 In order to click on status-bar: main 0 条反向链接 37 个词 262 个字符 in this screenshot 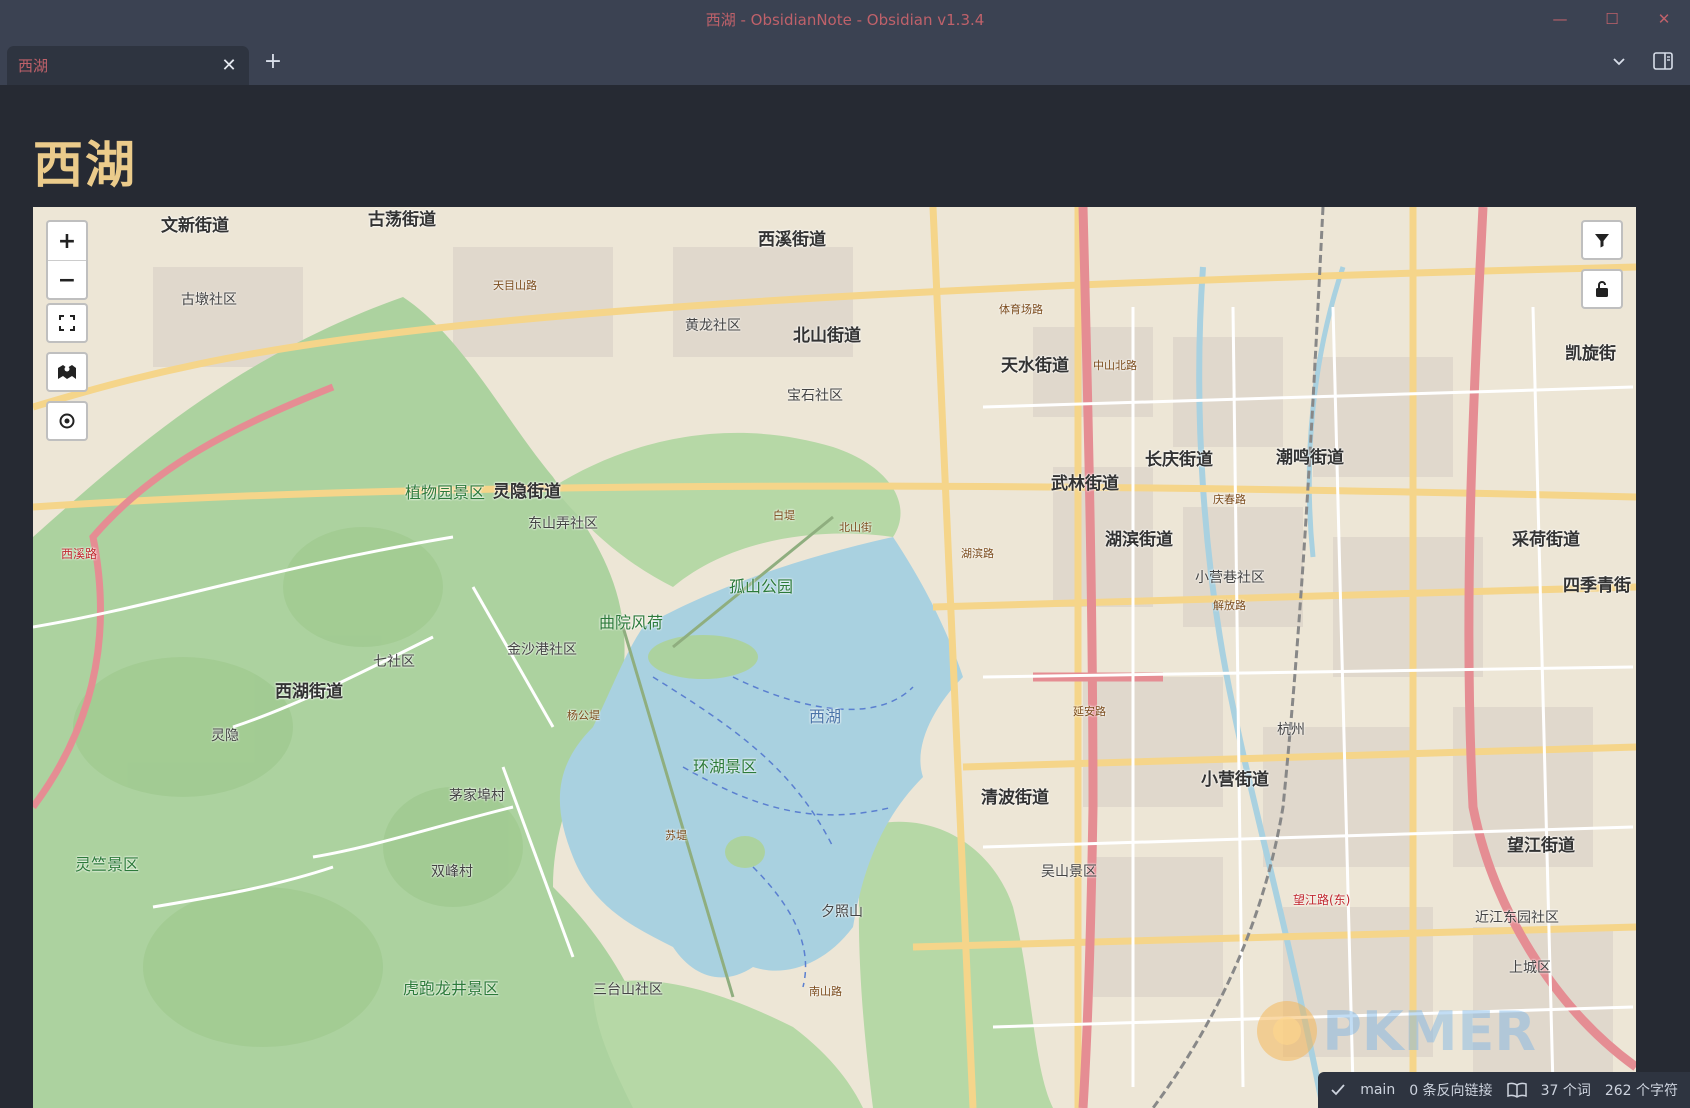, I will do `click(1504, 1090)`.